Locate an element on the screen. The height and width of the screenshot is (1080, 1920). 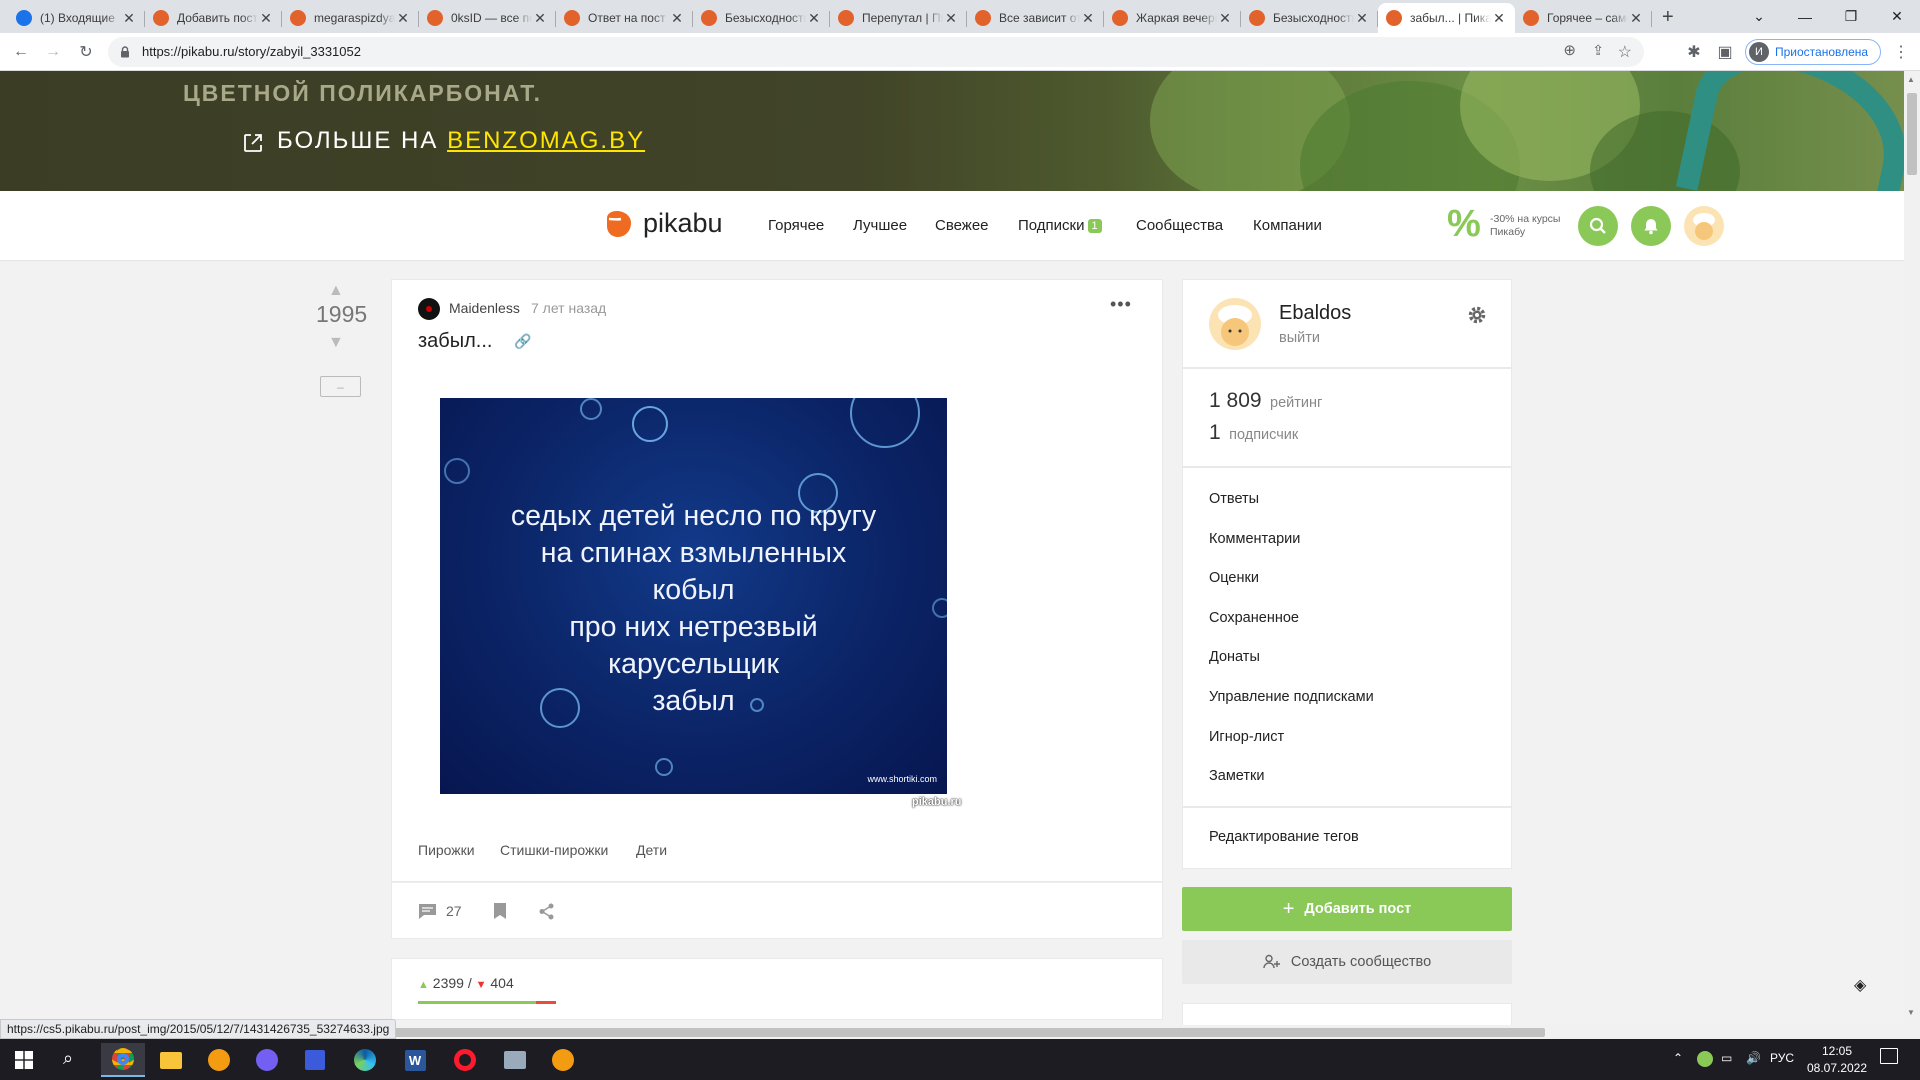
scroll-up-icon: ▲ is located at coordinates (1911, 79).